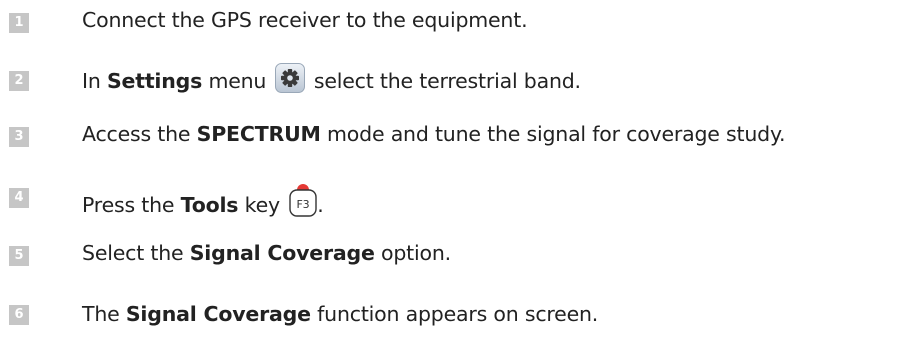 The width and height of the screenshot is (923, 354). What do you see at coordinates (454, 314) in the screenshot?
I see `step-text-post: function appears on screen.` at bounding box center [454, 314].